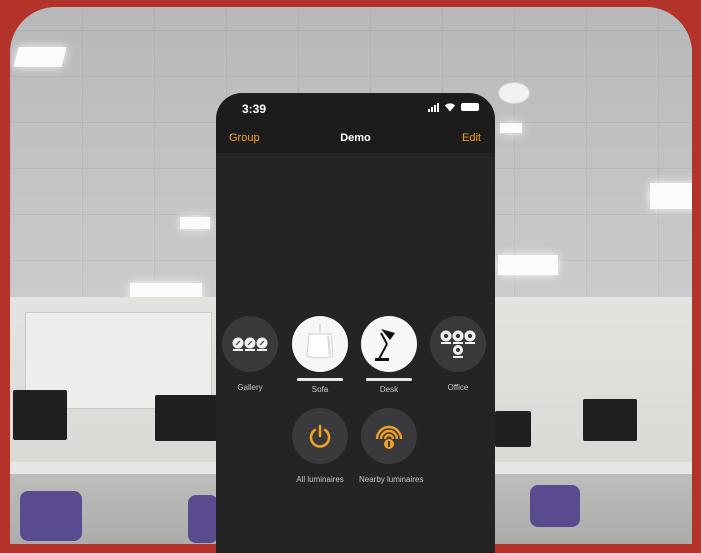 The image size is (701, 553). I want to click on four-lamps-icon, so click(458, 344).